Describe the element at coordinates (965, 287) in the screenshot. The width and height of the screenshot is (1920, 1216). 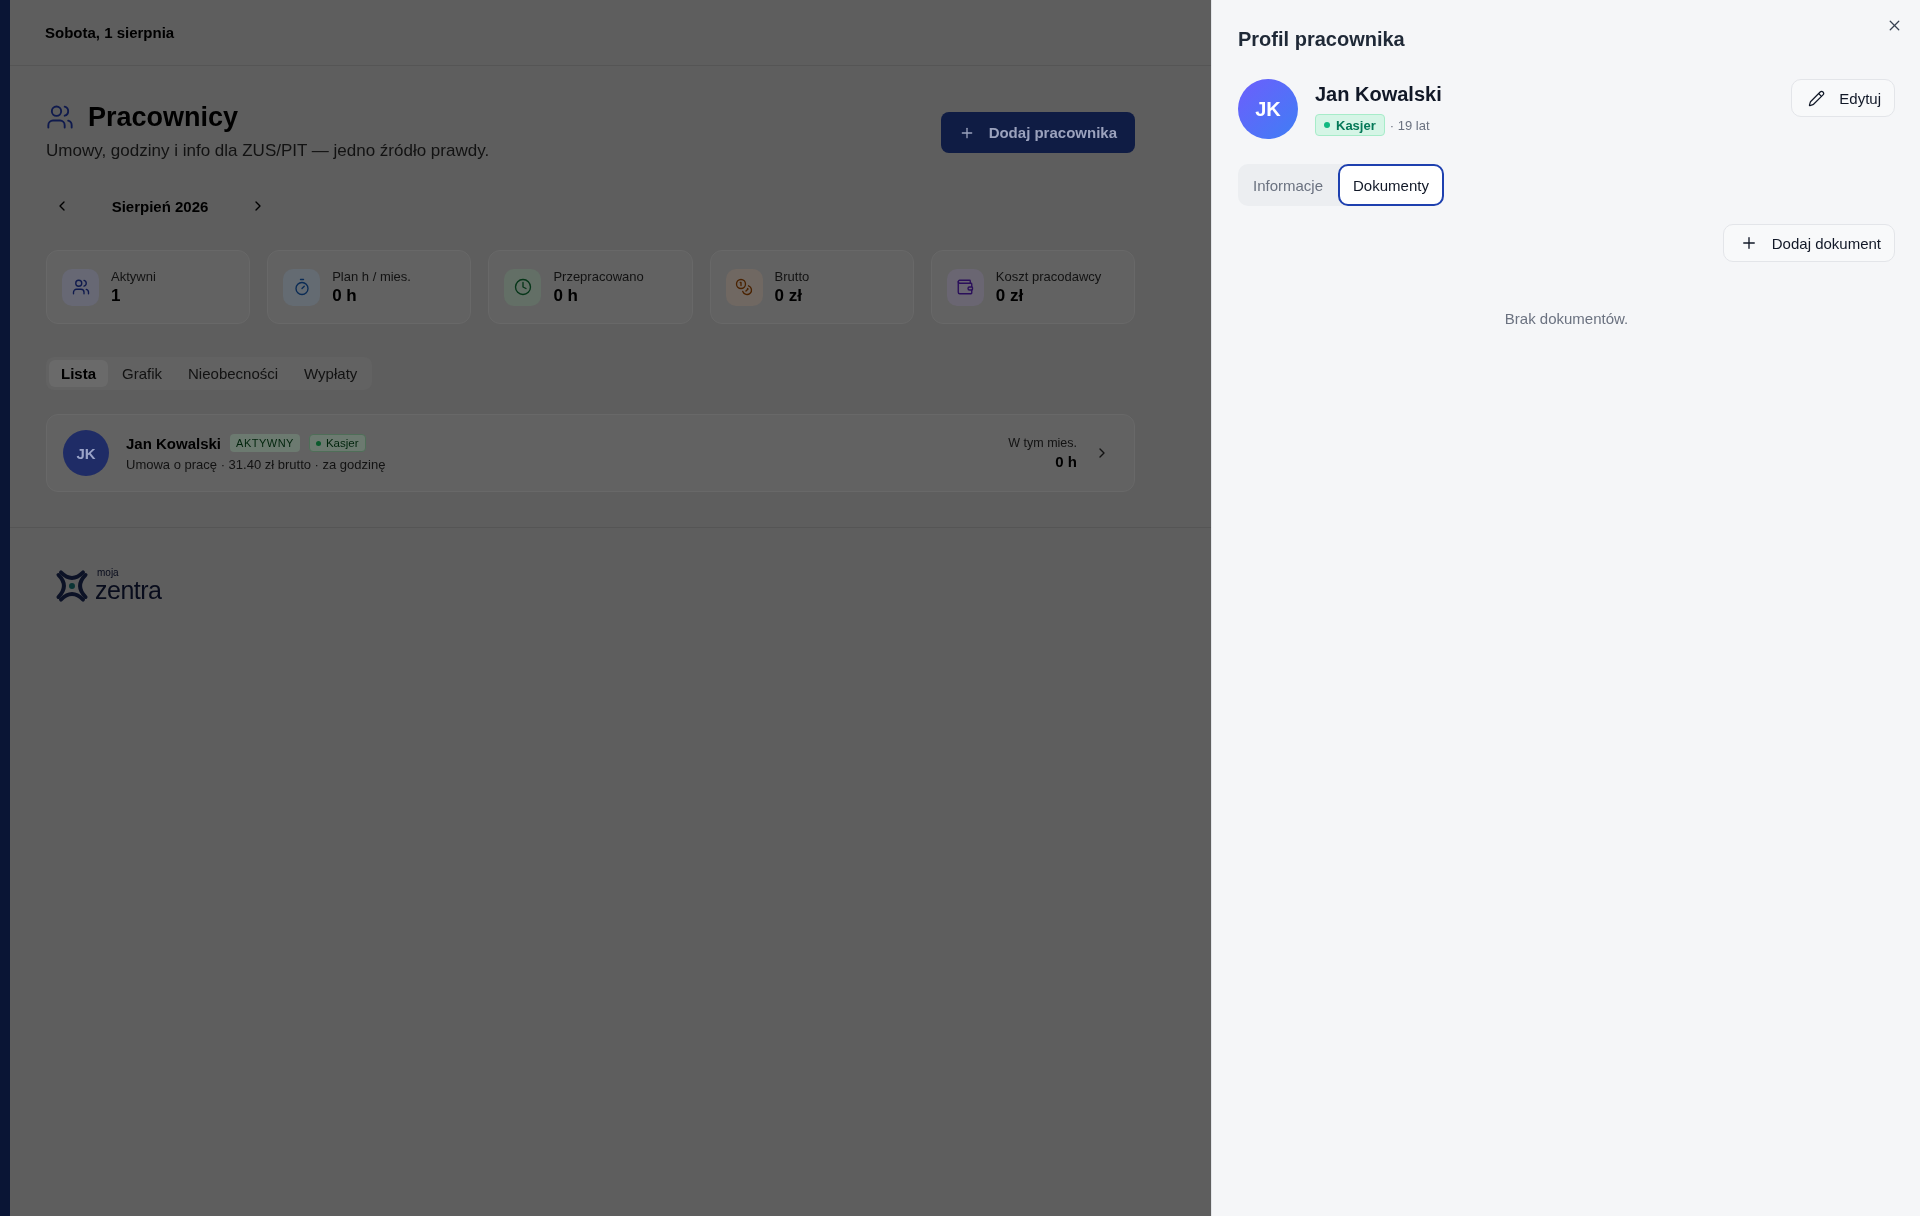
I see `wallet-icon` at that location.